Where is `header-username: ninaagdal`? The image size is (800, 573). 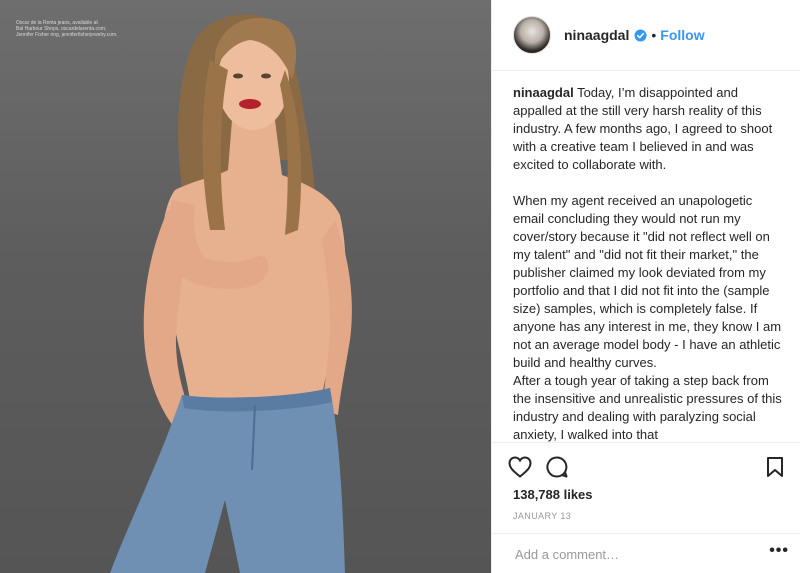 header-username: ninaagdal is located at coordinates (596, 35).